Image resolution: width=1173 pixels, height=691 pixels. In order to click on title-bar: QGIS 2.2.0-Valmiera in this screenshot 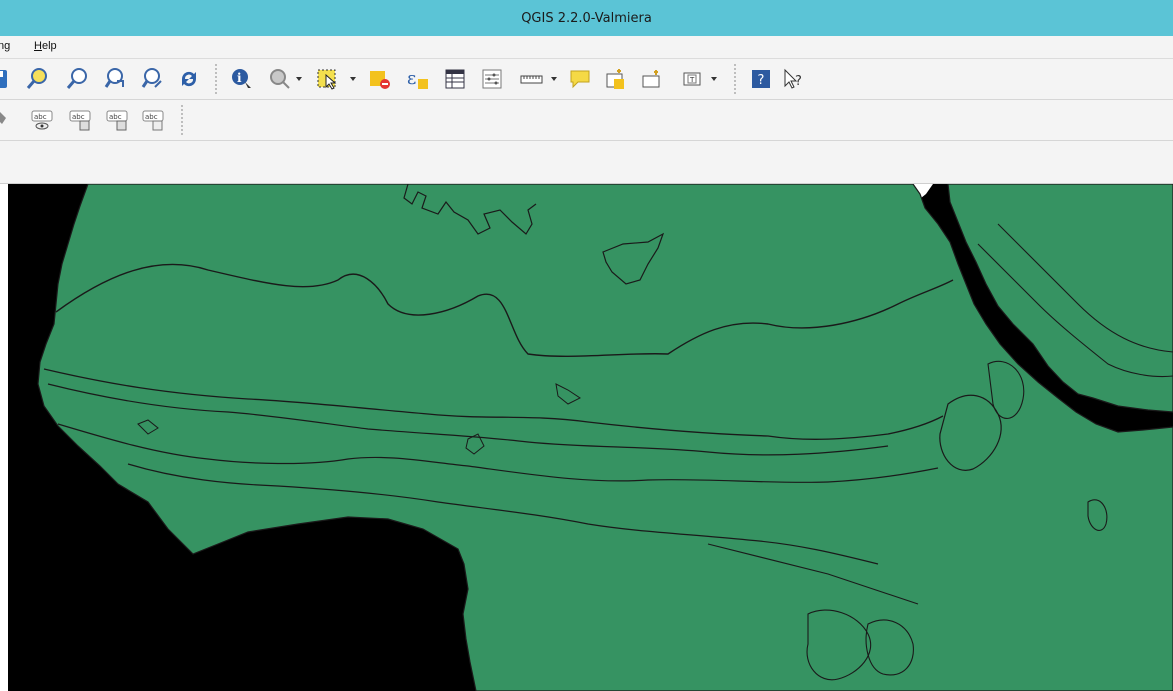, I will do `click(586, 18)`.